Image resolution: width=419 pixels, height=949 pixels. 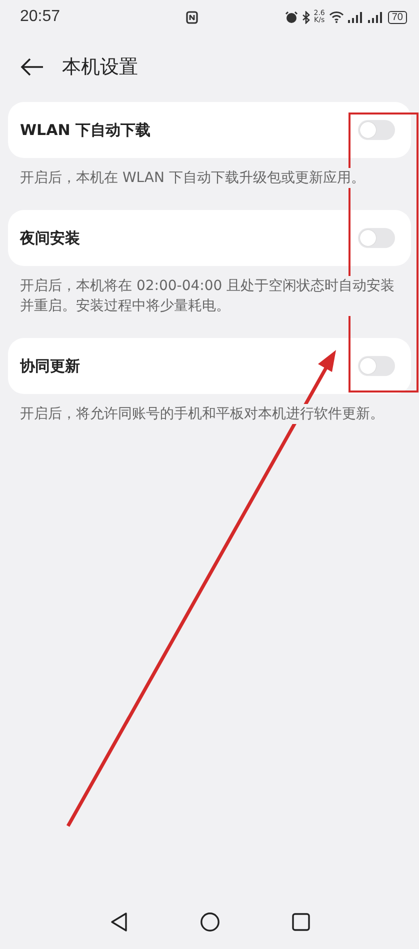 I want to click on back-arrow-icon, so click(x=32, y=67).